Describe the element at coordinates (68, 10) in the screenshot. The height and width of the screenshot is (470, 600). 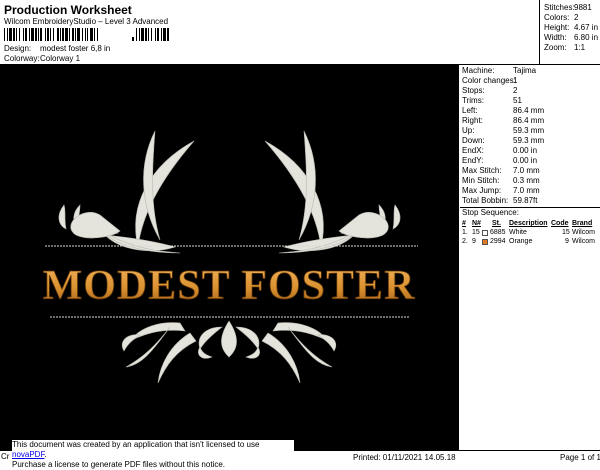
I see `worksheet-title: Production Worksheet` at that location.